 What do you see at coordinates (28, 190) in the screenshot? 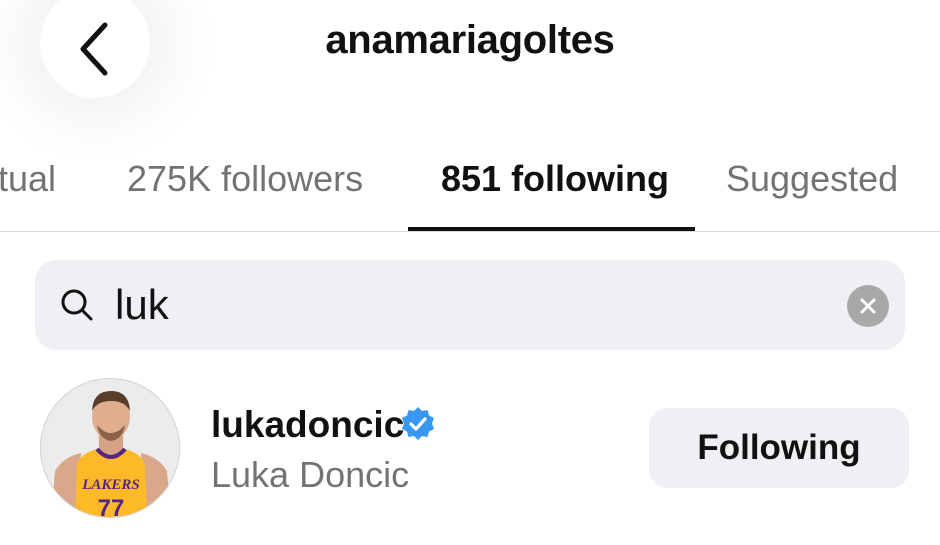
I see `tab-mutual: tual` at bounding box center [28, 190].